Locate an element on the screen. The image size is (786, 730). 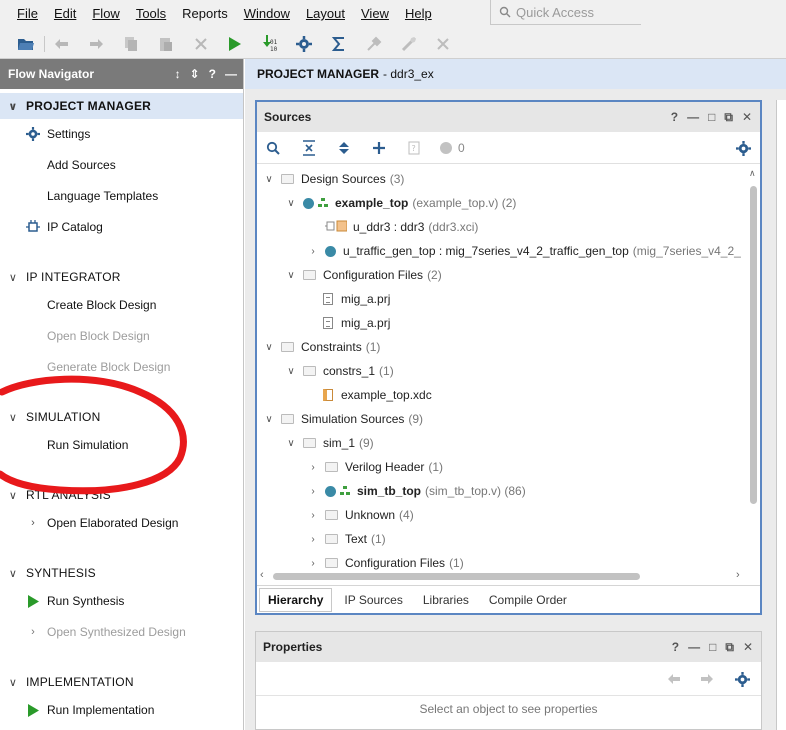
message-count: 0 is located at coordinates (452, 148).